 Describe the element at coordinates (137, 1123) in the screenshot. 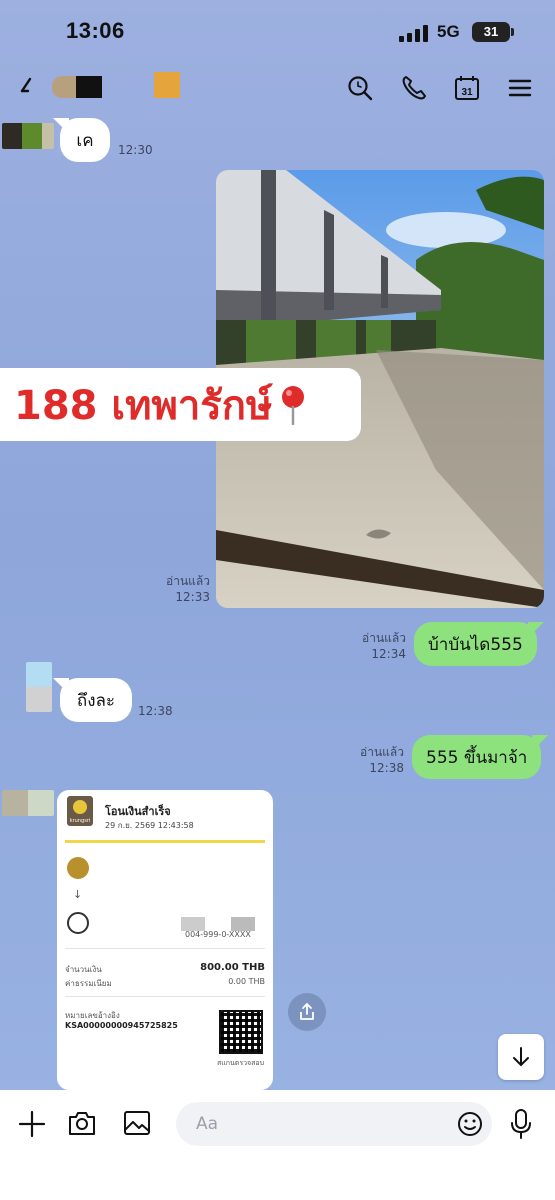

I see `image-icon` at that location.